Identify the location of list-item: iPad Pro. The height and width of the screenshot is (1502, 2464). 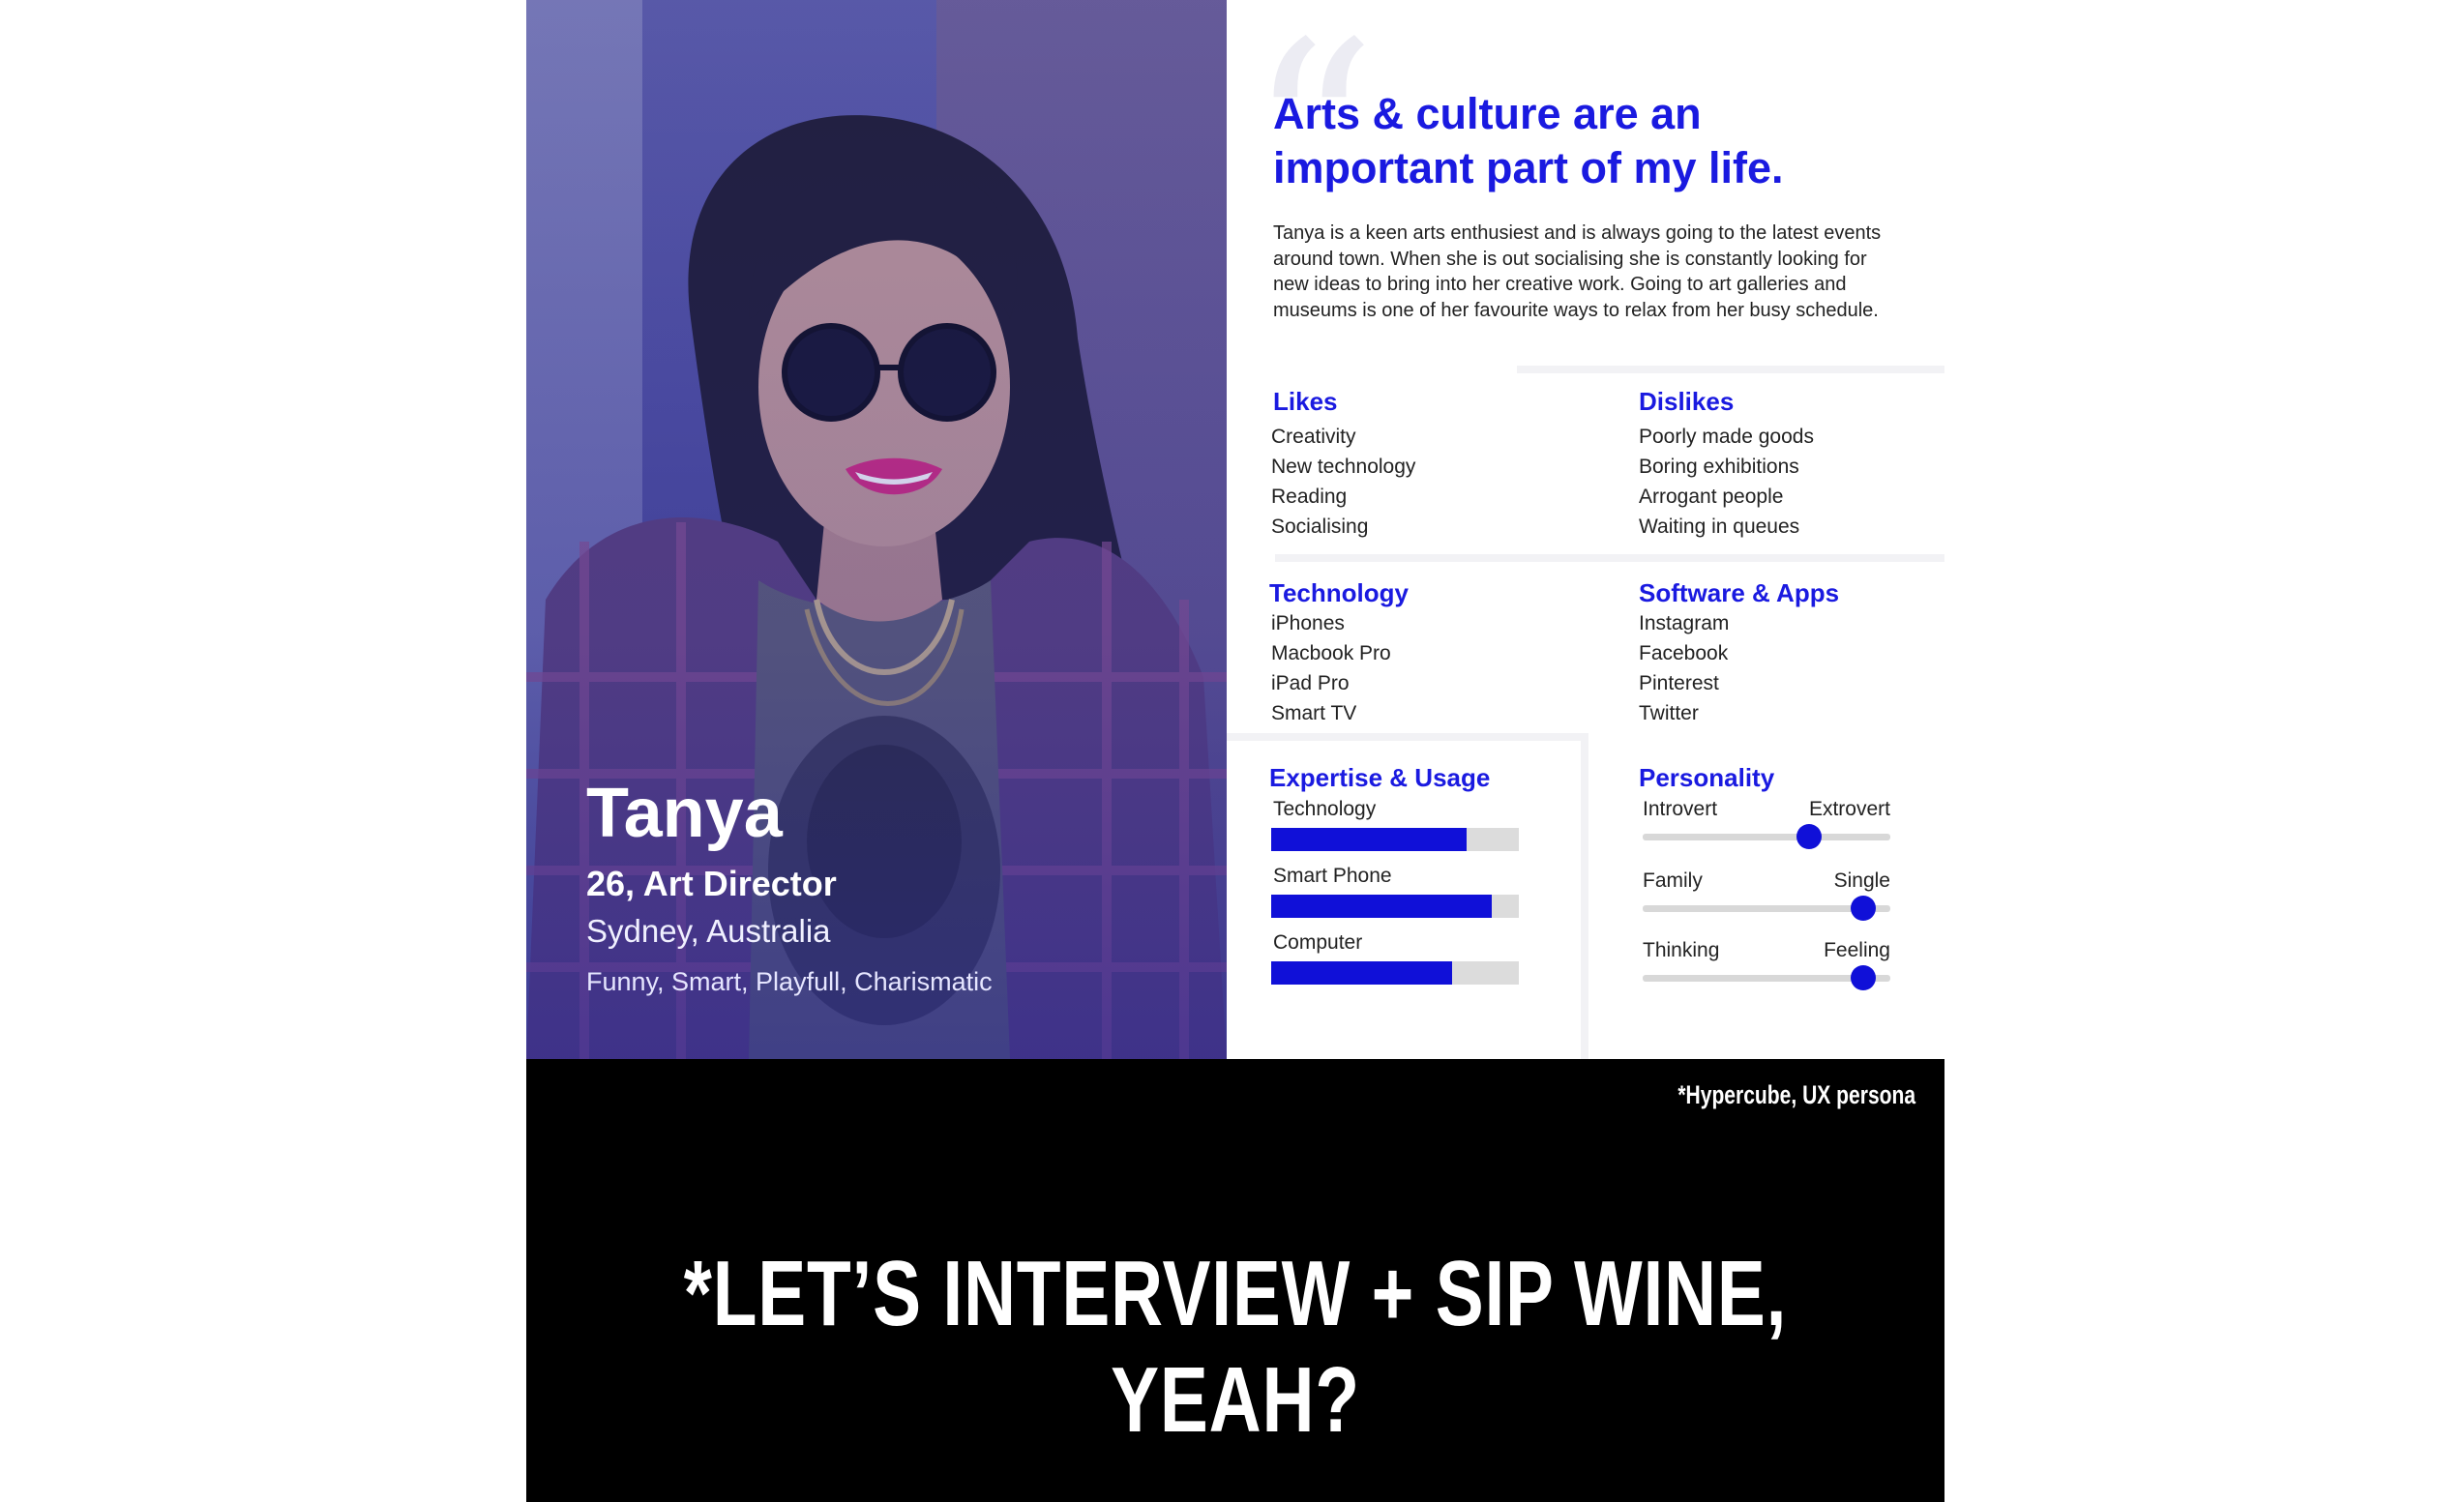
(1310, 683).